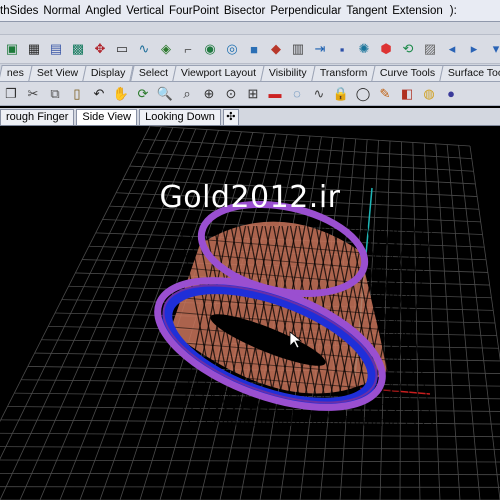 The width and height of the screenshot is (500, 500). Describe the element at coordinates (253, 94) in the screenshot. I see `four-views-icon: ⊞` at that location.